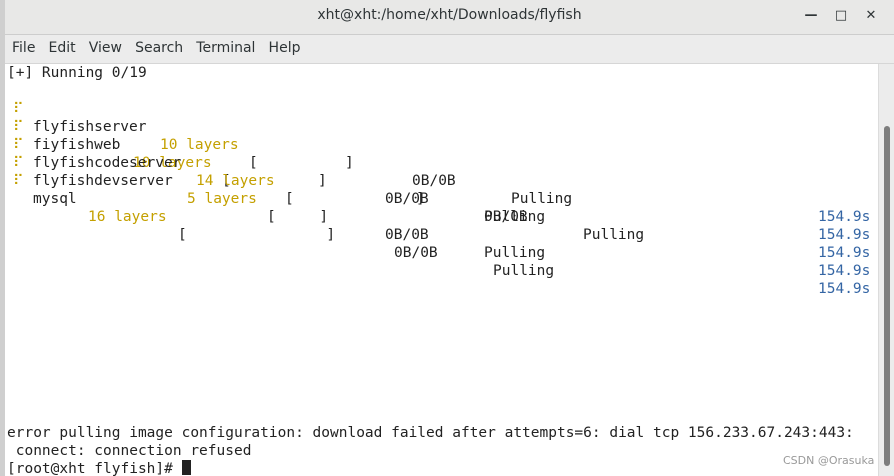 The width and height of the screenshot is (894, 476). What do you see at coordinates (77, 73) in the screenshot?
I see `running-header: [+] Running 0/19` at bounding box center [77, 73].